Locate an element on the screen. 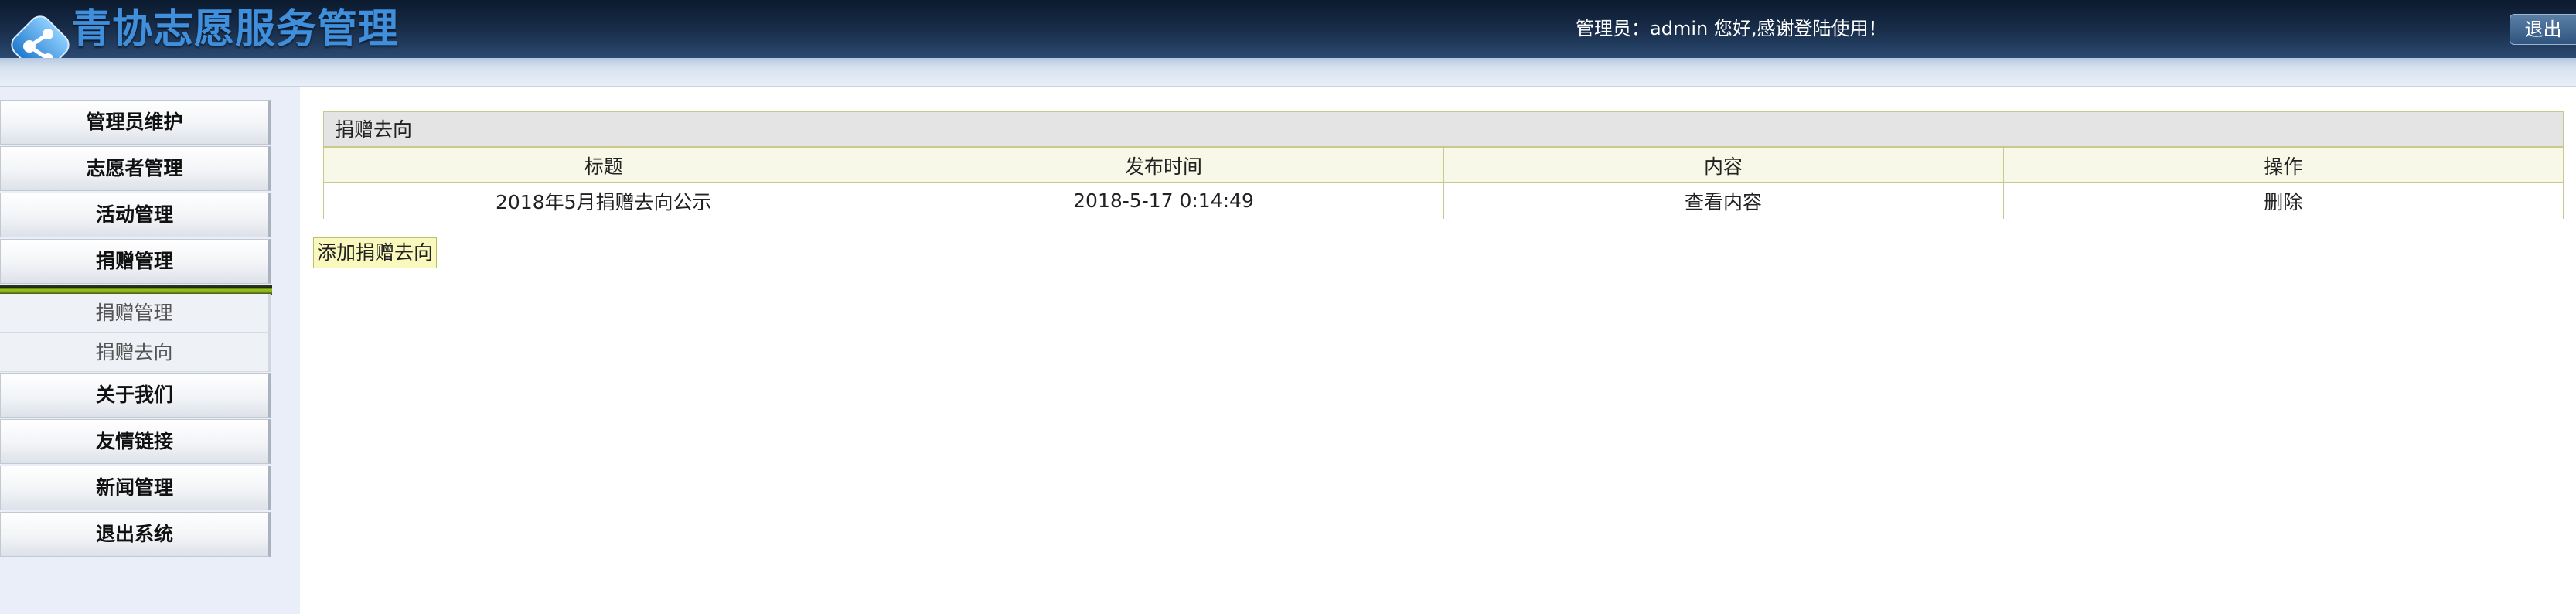 The width and height of the screenshot is (2576, 614). sidebar-item-activities: 活动管理 is located at coordinates (135, 215).